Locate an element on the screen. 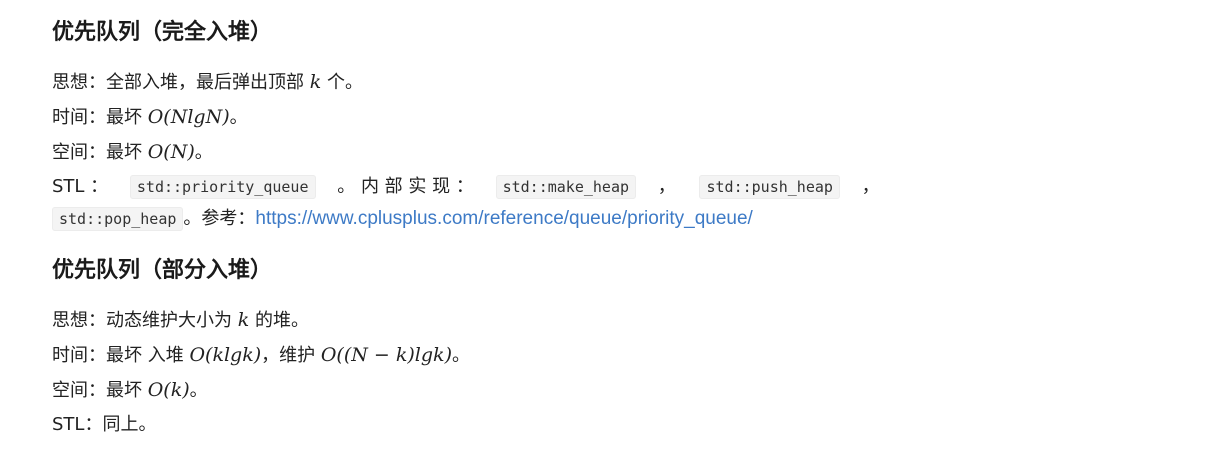 The height and width of the screenshot is (449, 1220). space-line-full-heap: 空间：最坏 O(N)。 is located at coordinates (132, 152).